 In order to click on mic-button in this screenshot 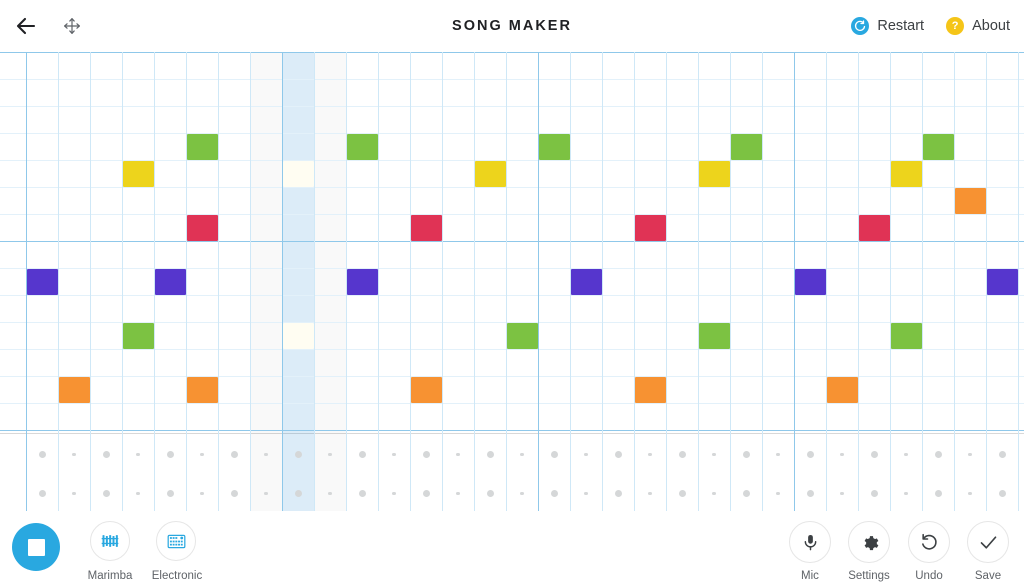, I will do `click(810, 542)`.